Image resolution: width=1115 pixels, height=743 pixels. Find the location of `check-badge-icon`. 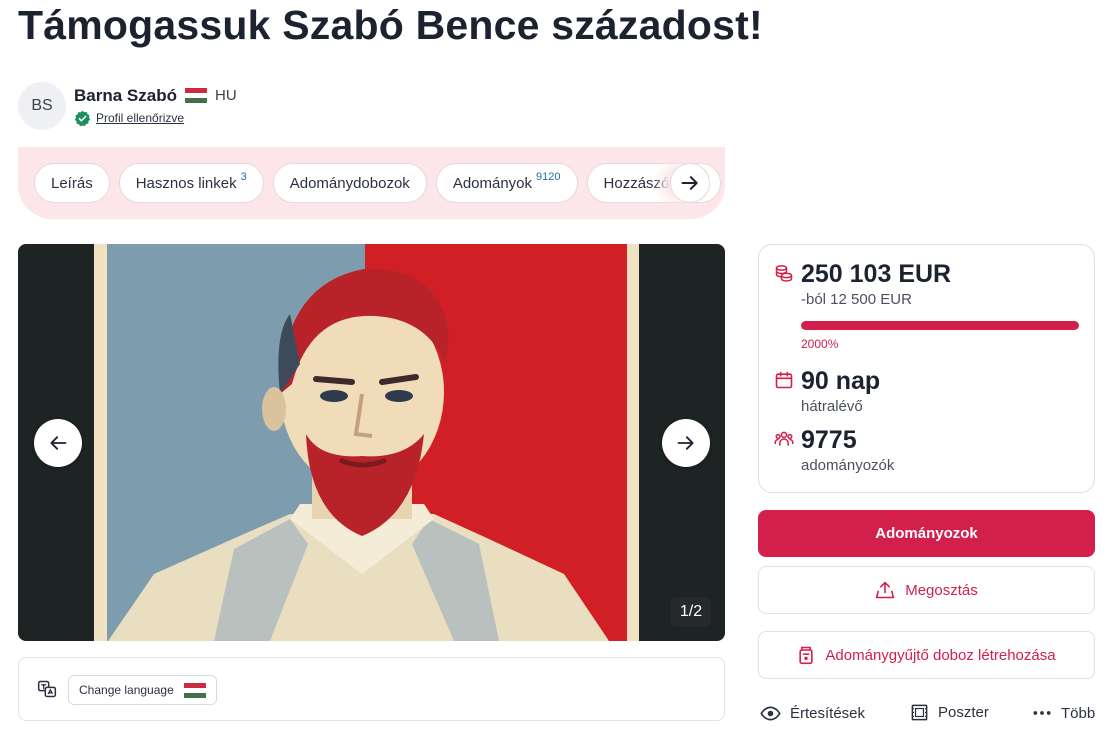

check-badge-icon is located at coordinates (82, 118).